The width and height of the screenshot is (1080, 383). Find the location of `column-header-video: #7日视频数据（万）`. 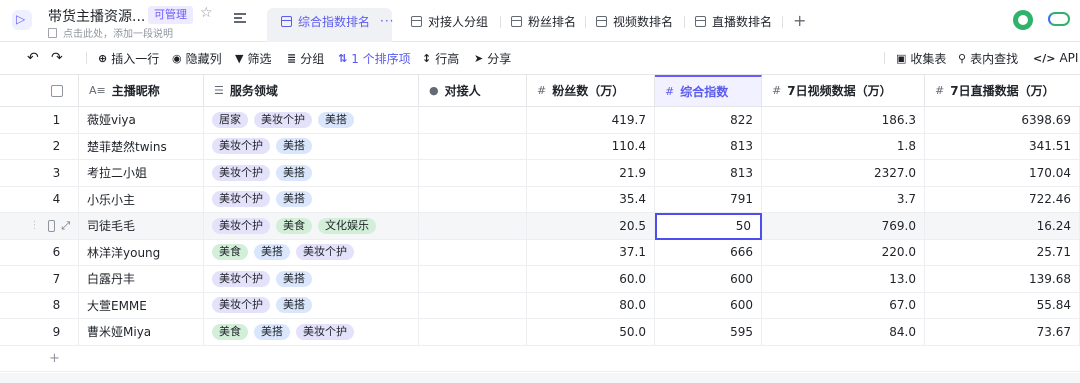

column-header-video: #7日视频数据（万） is located at coordinates (843, 91).